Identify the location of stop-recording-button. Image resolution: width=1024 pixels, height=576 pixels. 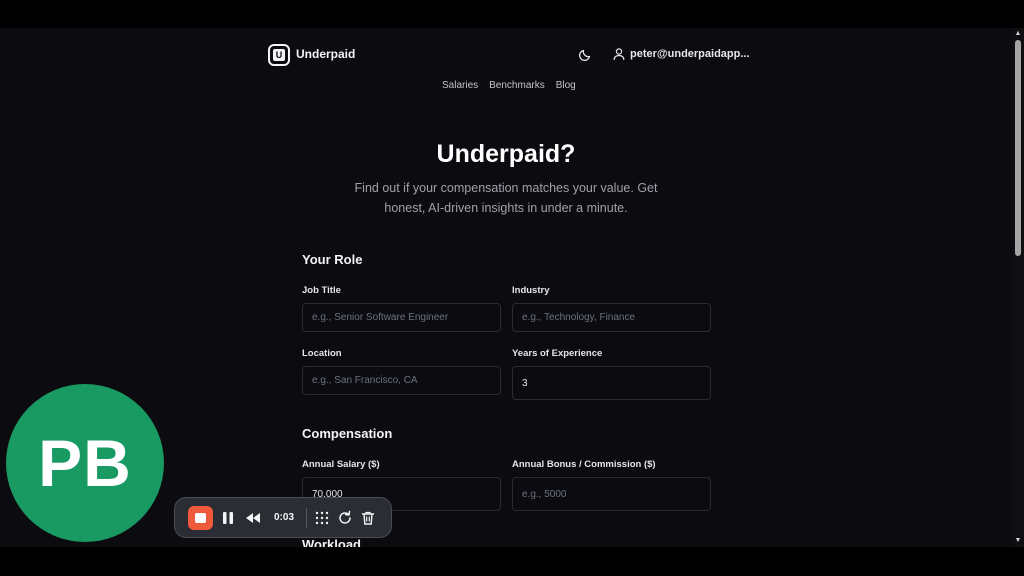
(200, 518).